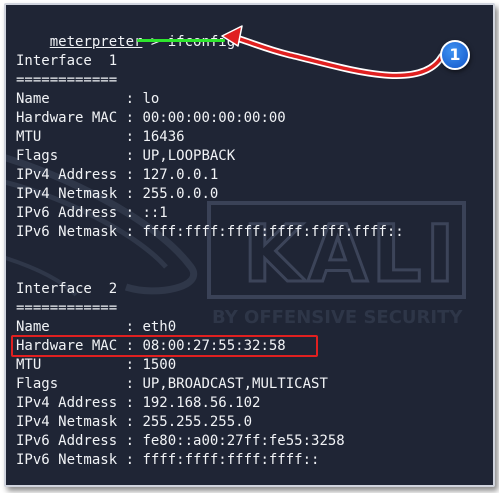 This screenshot has height=493, width=499. I want to click on interface-1-row-ipv4-address: IPv4 Address : 127.0.0.1, so click(117, 175).